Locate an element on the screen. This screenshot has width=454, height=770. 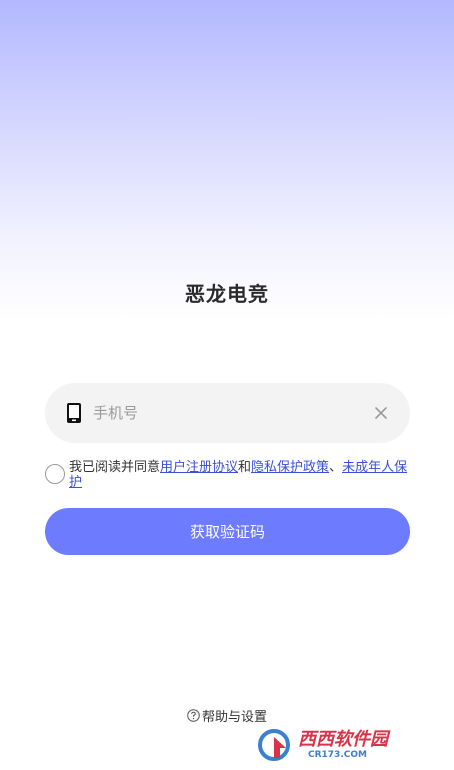
help-settings-link: 帮助与设置 is located at coordinates (227, 715).